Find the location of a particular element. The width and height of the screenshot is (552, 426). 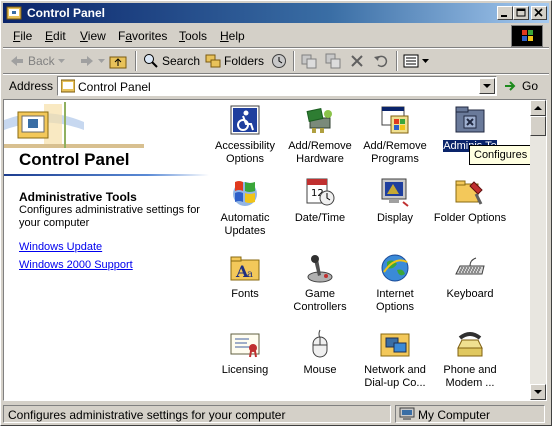

cp-item-game-controllers: Game Controllers is located at coordinates (320, 283).